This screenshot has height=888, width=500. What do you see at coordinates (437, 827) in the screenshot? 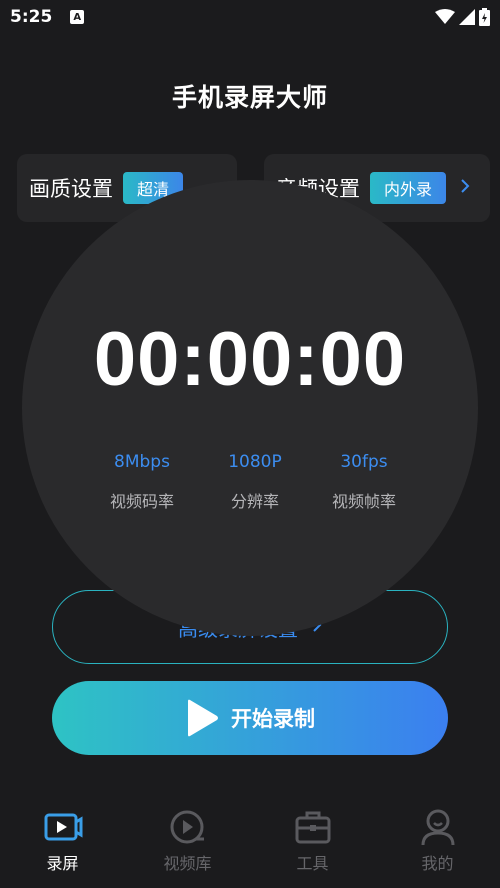
I see `profile-icon` at bounding box center [437, 827].